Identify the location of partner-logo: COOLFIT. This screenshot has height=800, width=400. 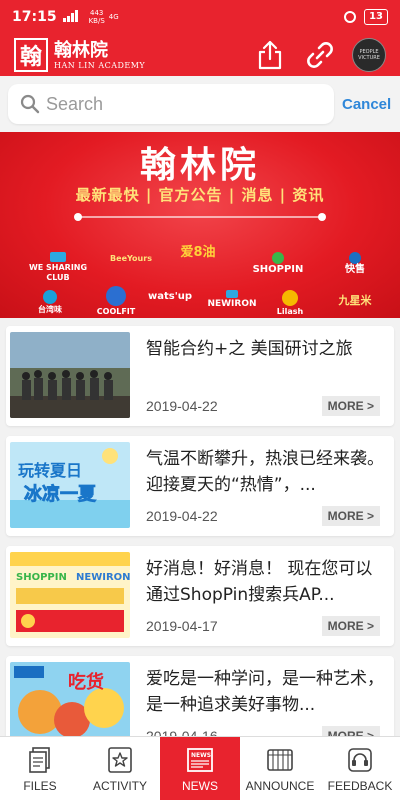
(116, 301).